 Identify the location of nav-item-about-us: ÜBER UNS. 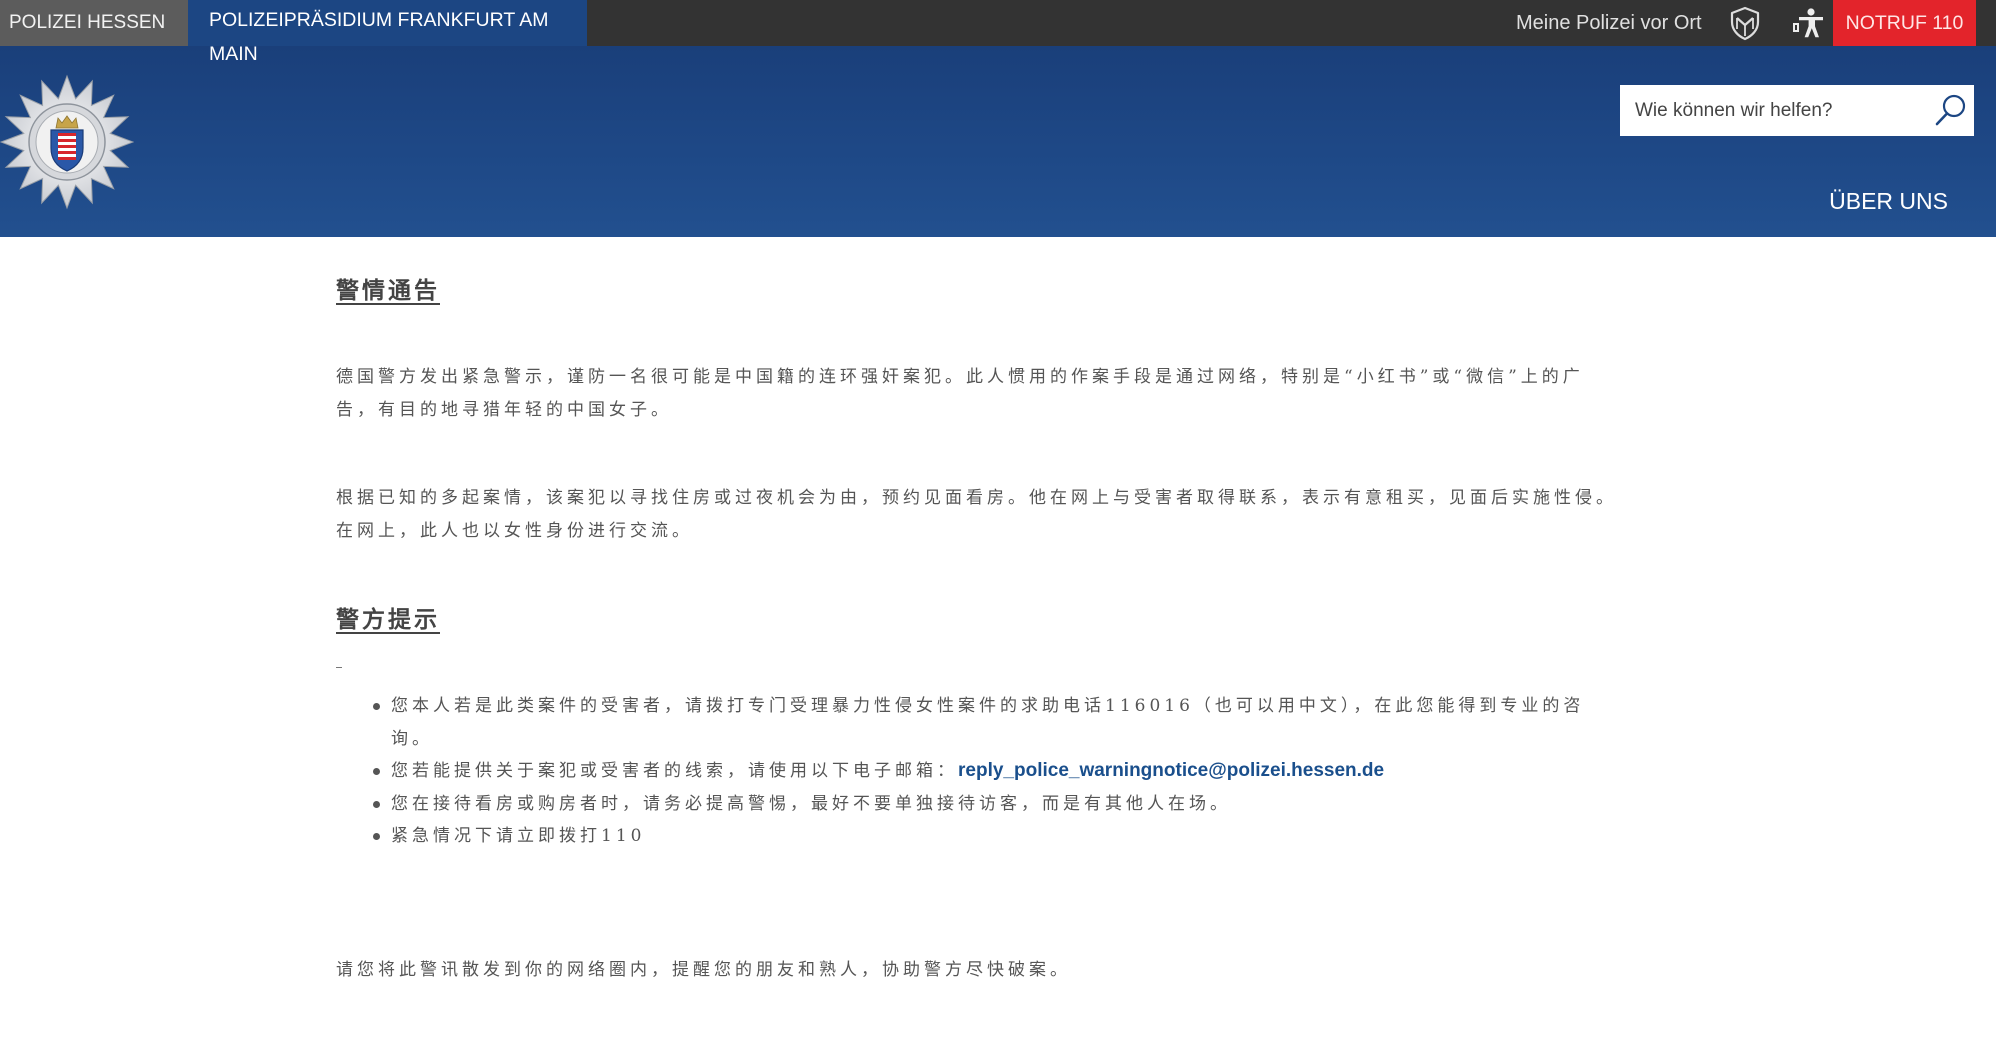
(1888, 201).